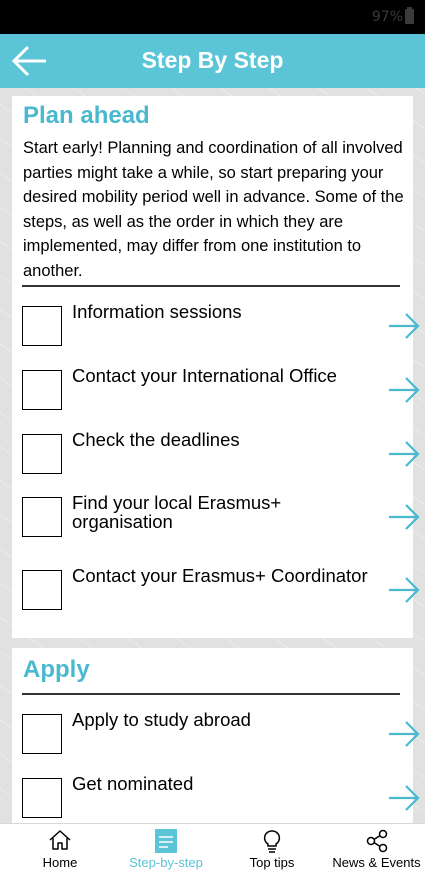 The width and height of the screenshot is (425, 870). I want to click on step-label: Contact your Erasmus+ Coordinator, so click(220, 575).